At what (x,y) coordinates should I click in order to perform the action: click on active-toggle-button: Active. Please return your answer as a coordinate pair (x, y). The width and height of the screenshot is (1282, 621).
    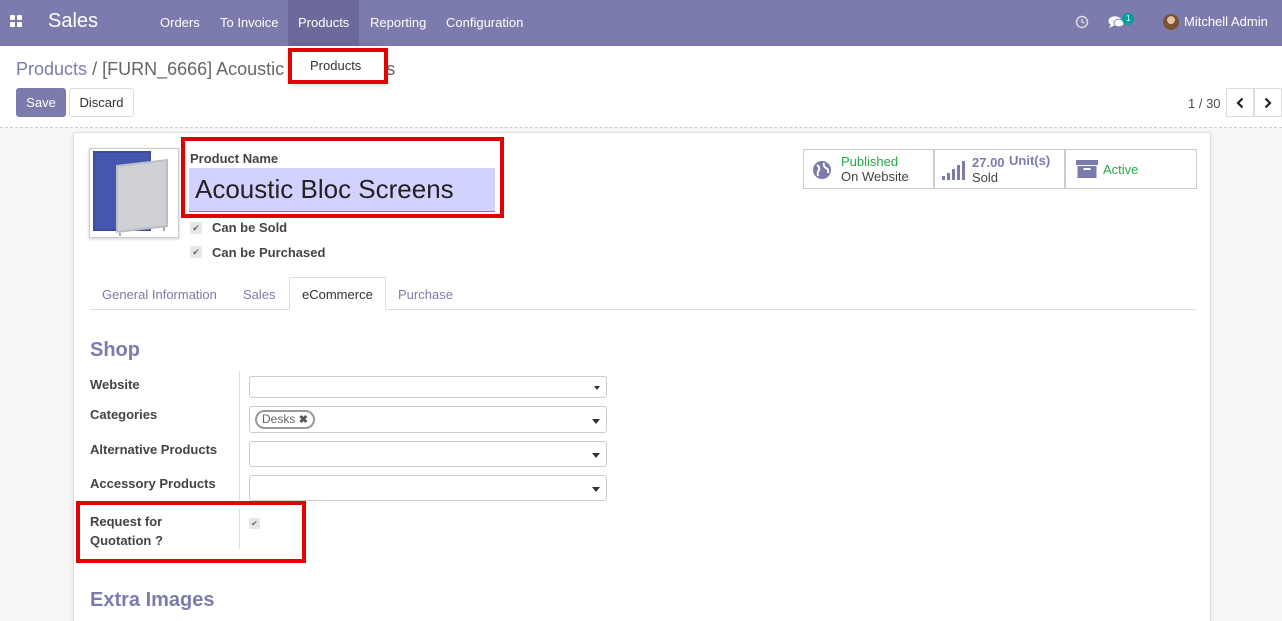
    Looking at the image, I should click on (1131, 169).